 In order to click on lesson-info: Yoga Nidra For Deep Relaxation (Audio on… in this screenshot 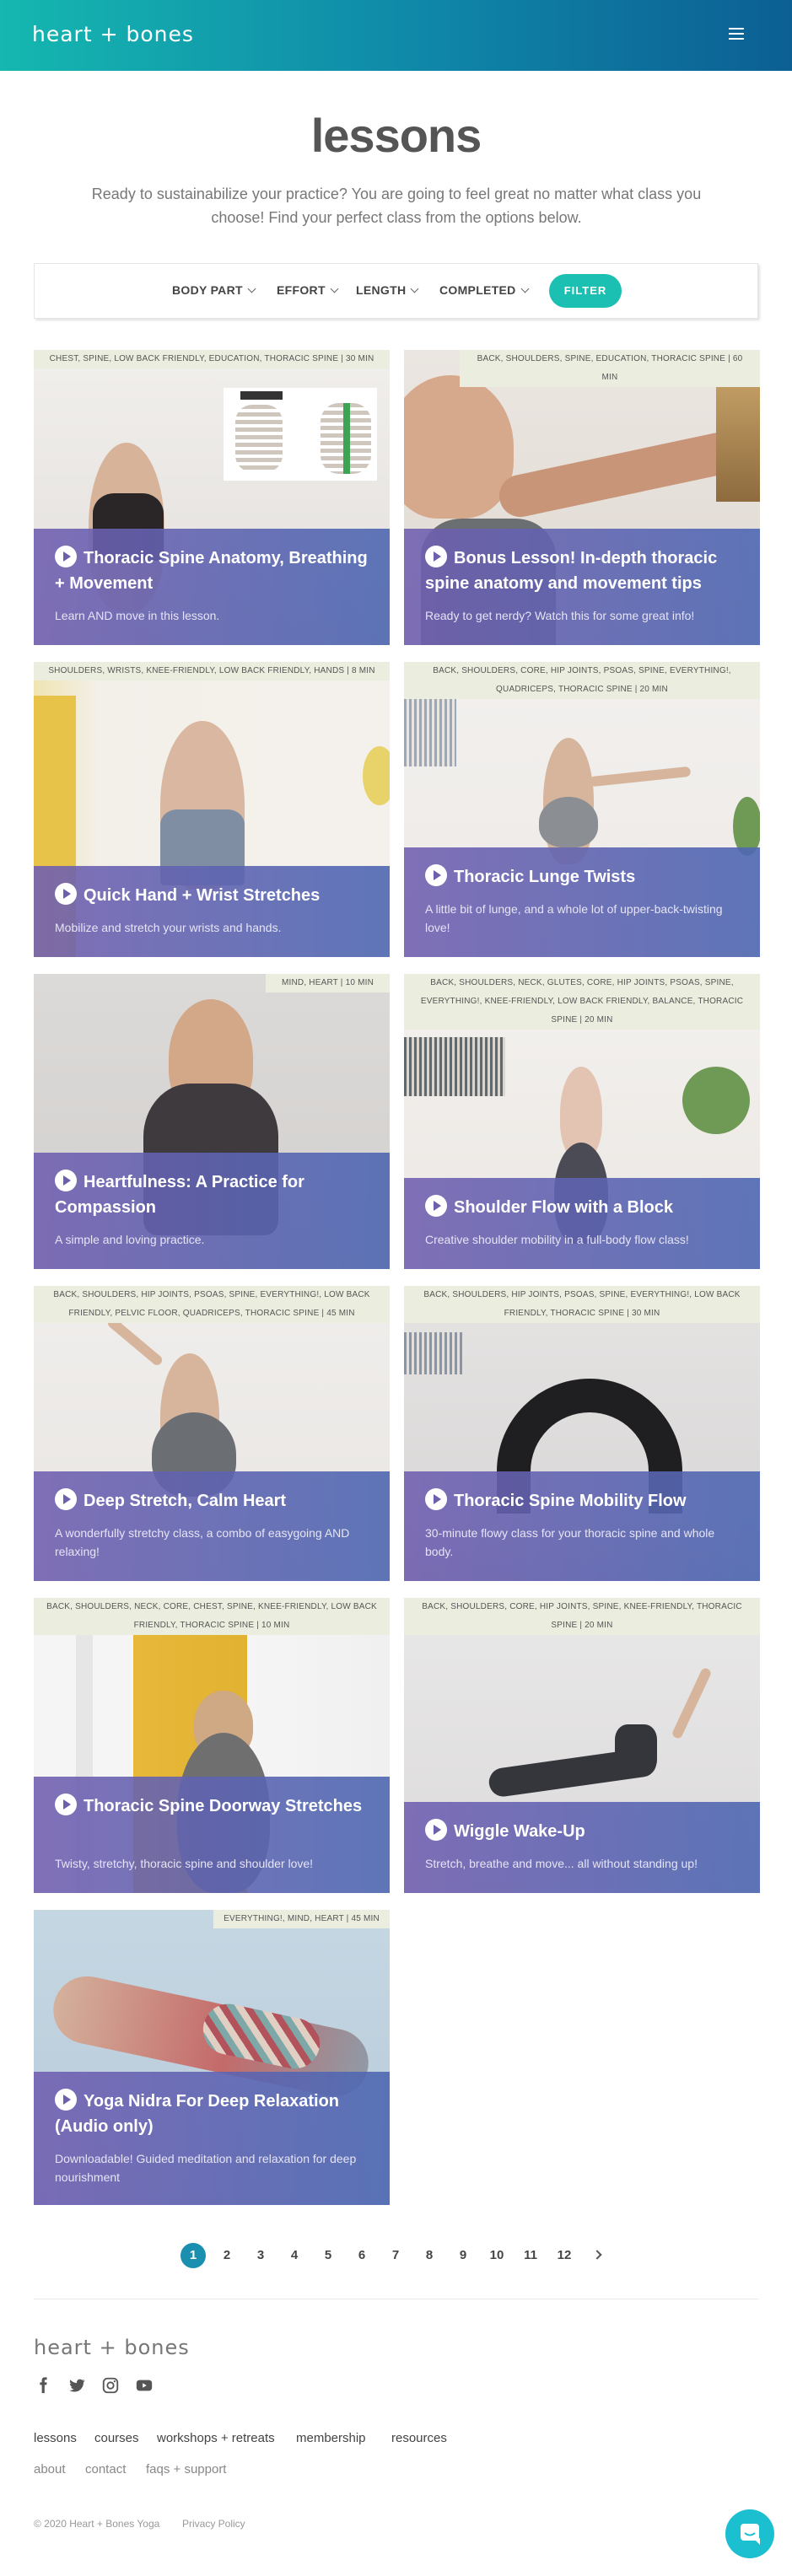, I will do `click(212, 2138)`.